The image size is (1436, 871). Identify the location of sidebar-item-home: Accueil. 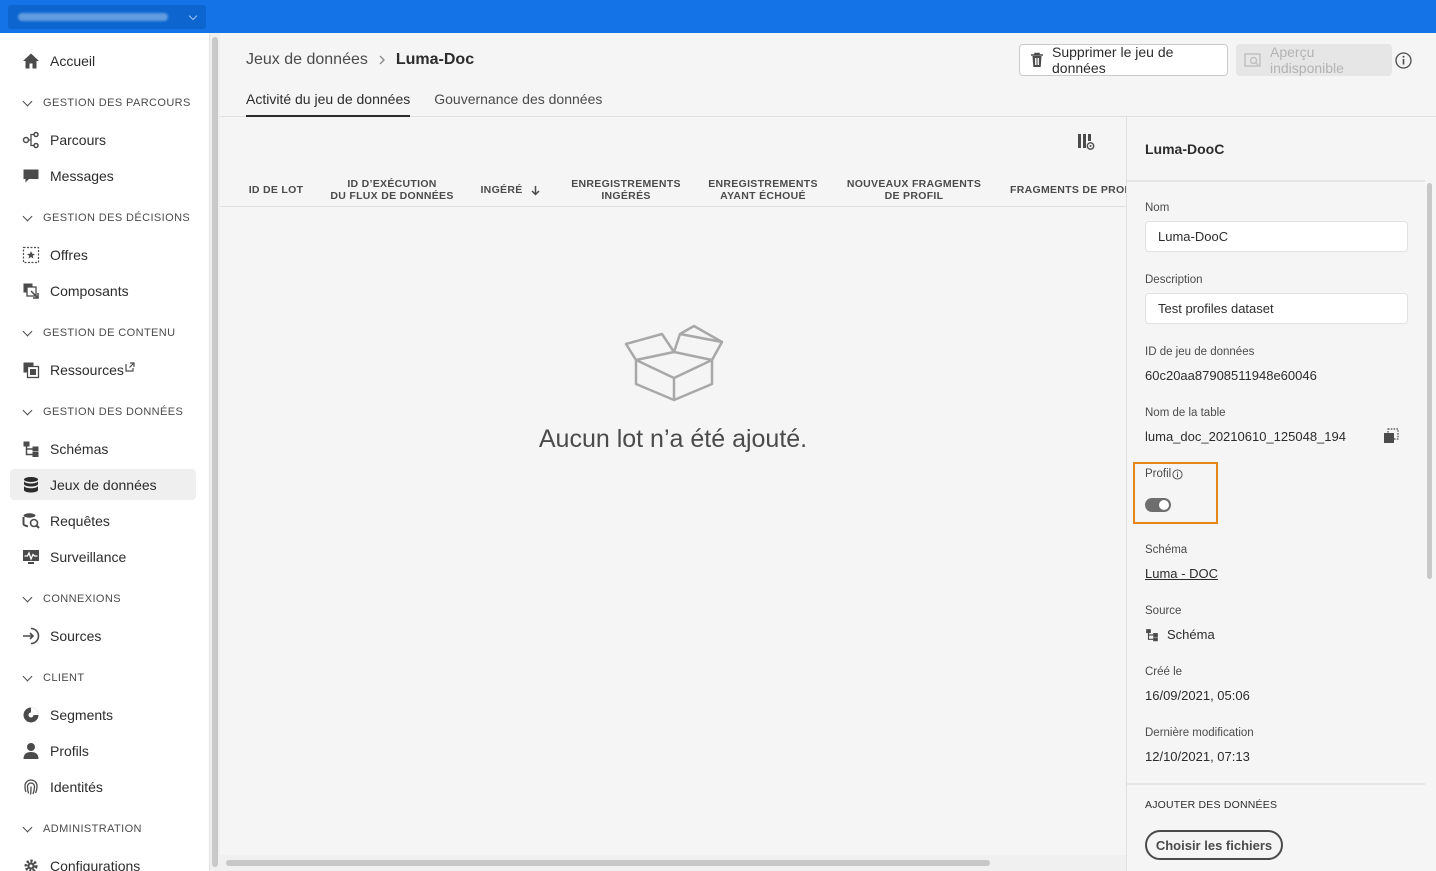
(103, 60).